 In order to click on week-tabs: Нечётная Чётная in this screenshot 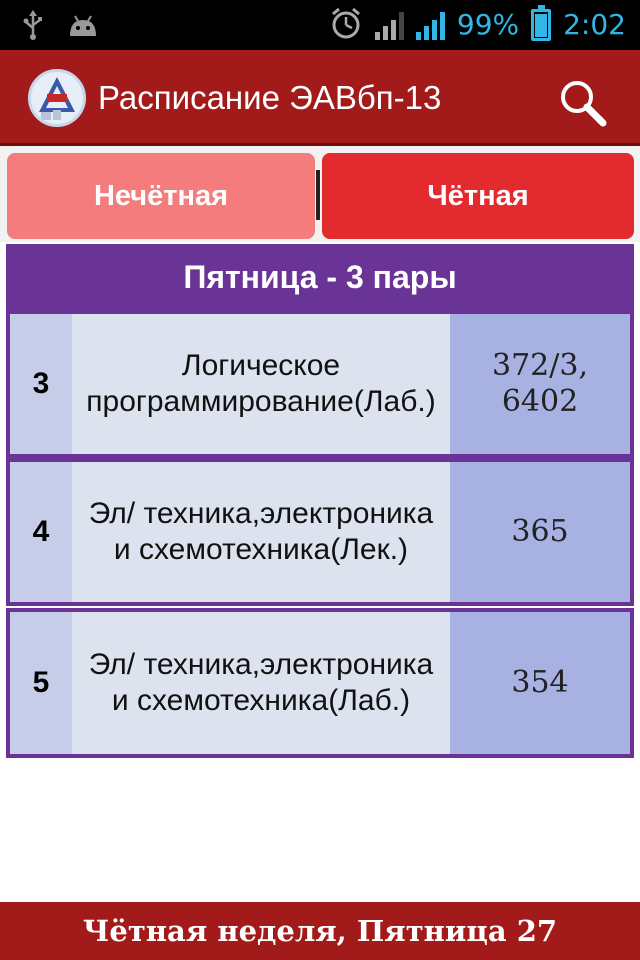, I will do `click(320, 194)`.